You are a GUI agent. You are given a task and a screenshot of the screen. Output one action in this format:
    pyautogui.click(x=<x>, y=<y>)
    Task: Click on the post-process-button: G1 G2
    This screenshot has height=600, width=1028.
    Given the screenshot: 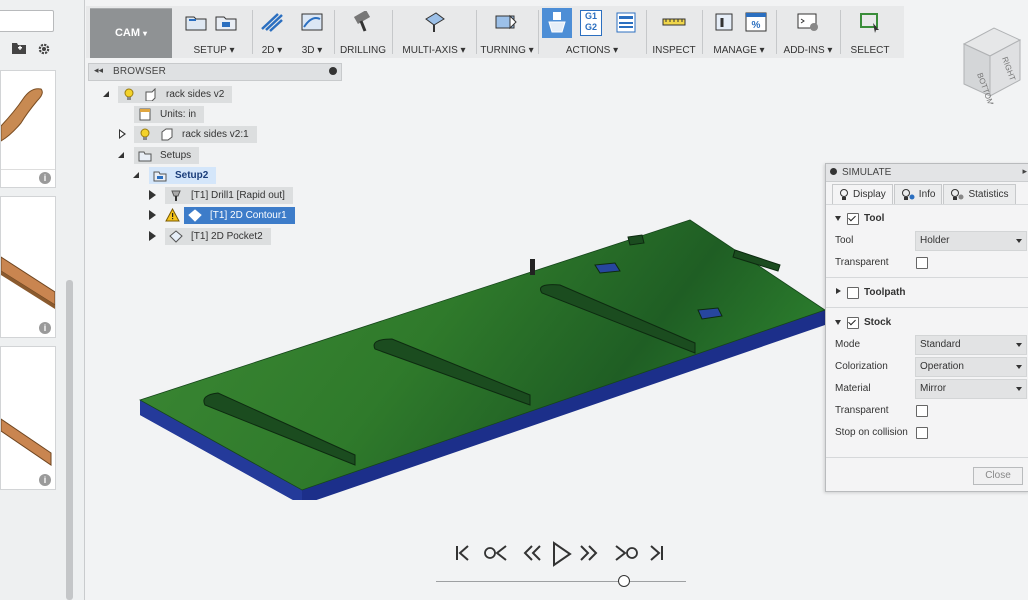 What is the action you would take?
    pyautogui.click(x=591, y=23)
    